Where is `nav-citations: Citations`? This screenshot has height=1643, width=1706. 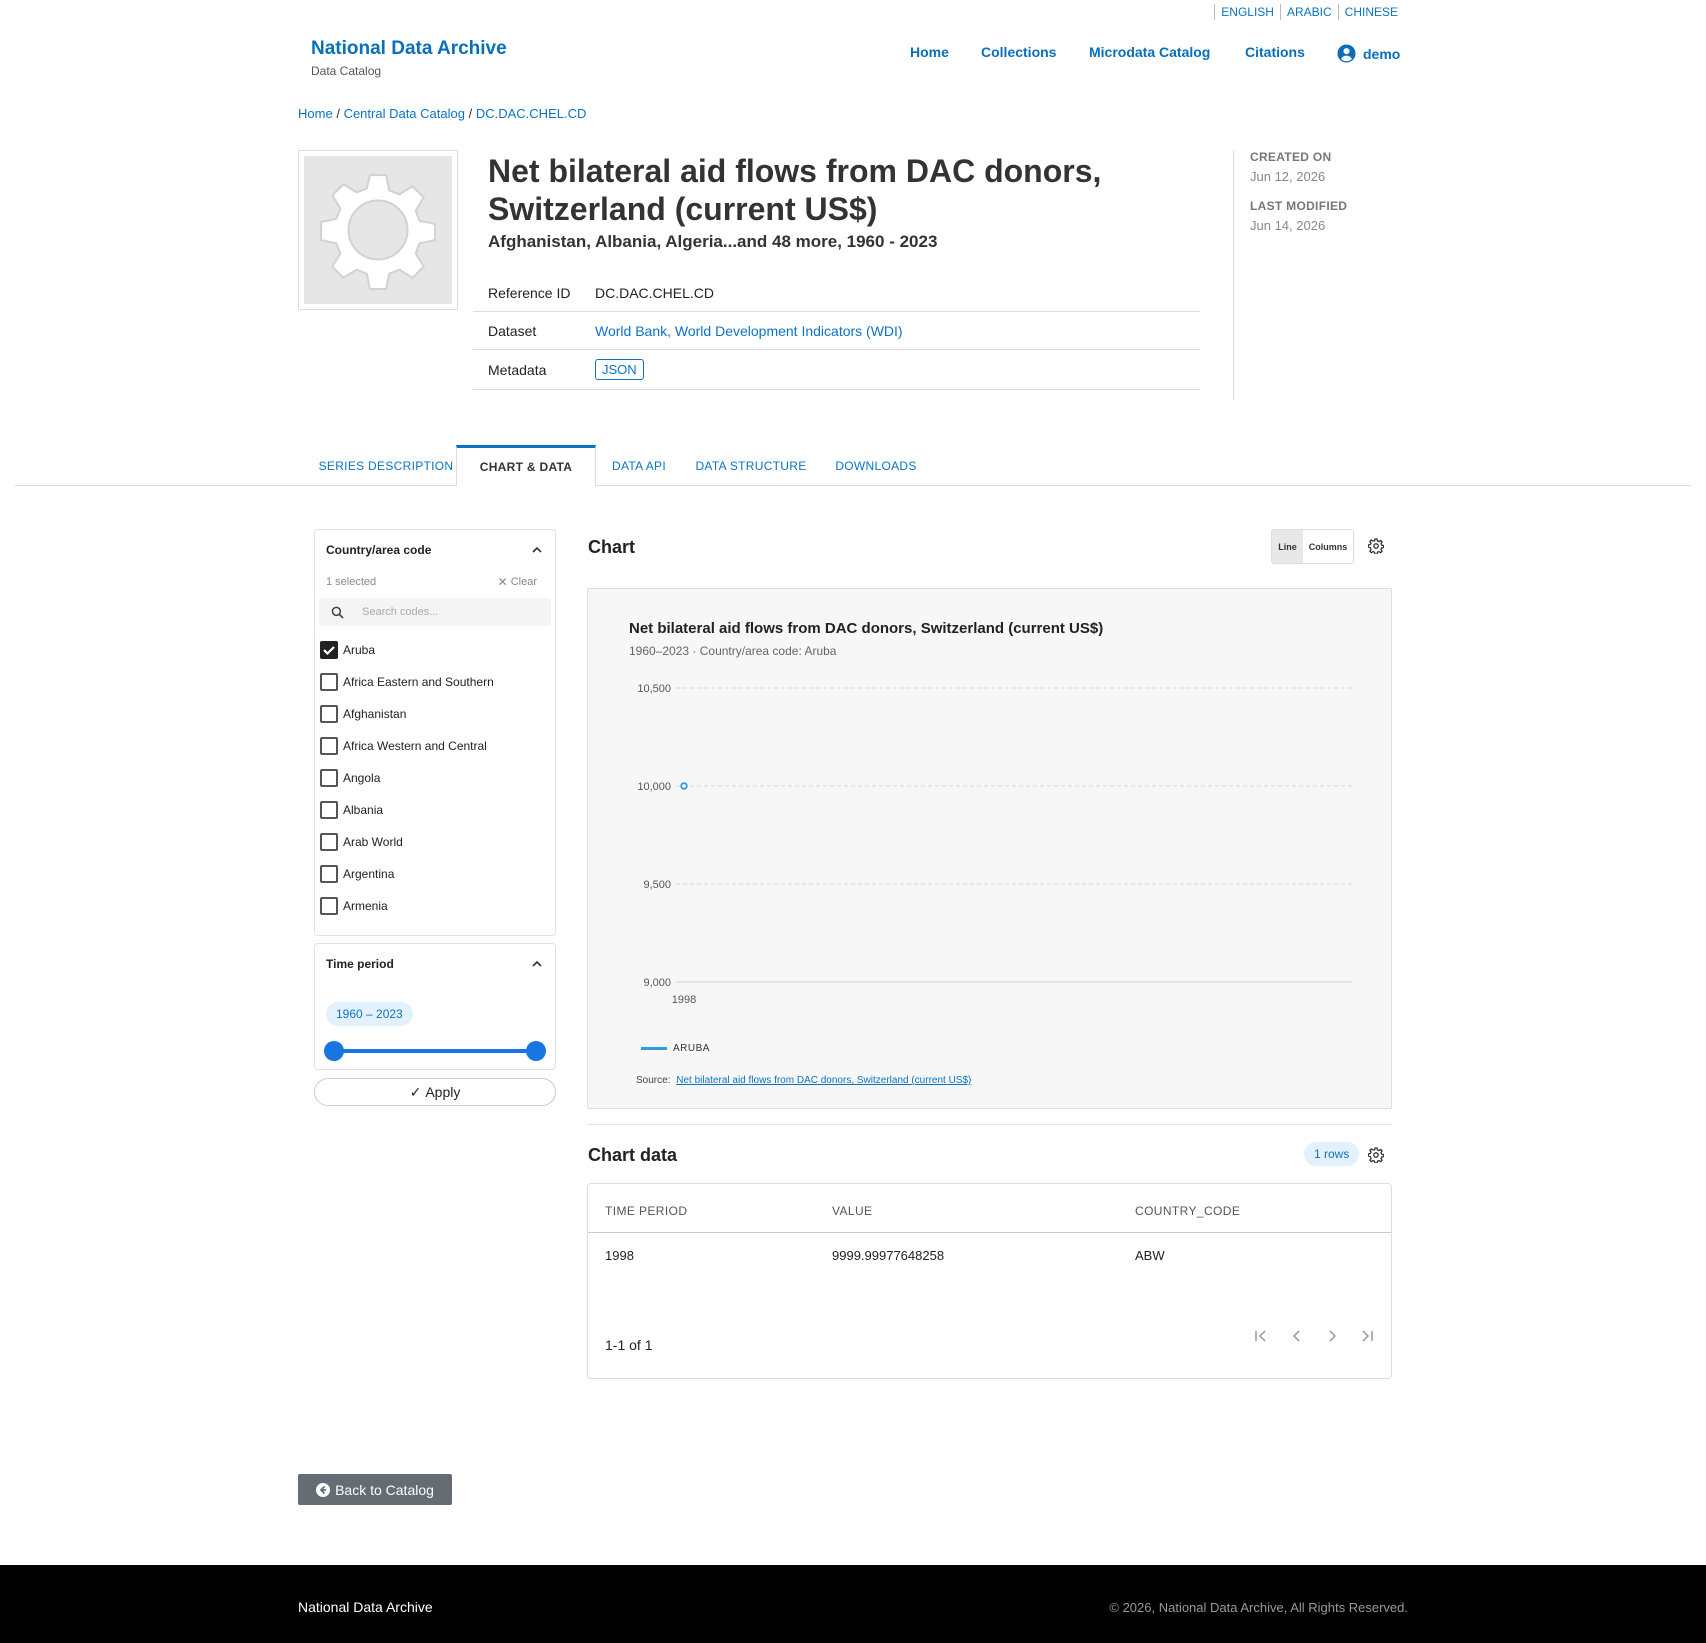
nav-citations: Citations is located at coordinates (1275, 52).